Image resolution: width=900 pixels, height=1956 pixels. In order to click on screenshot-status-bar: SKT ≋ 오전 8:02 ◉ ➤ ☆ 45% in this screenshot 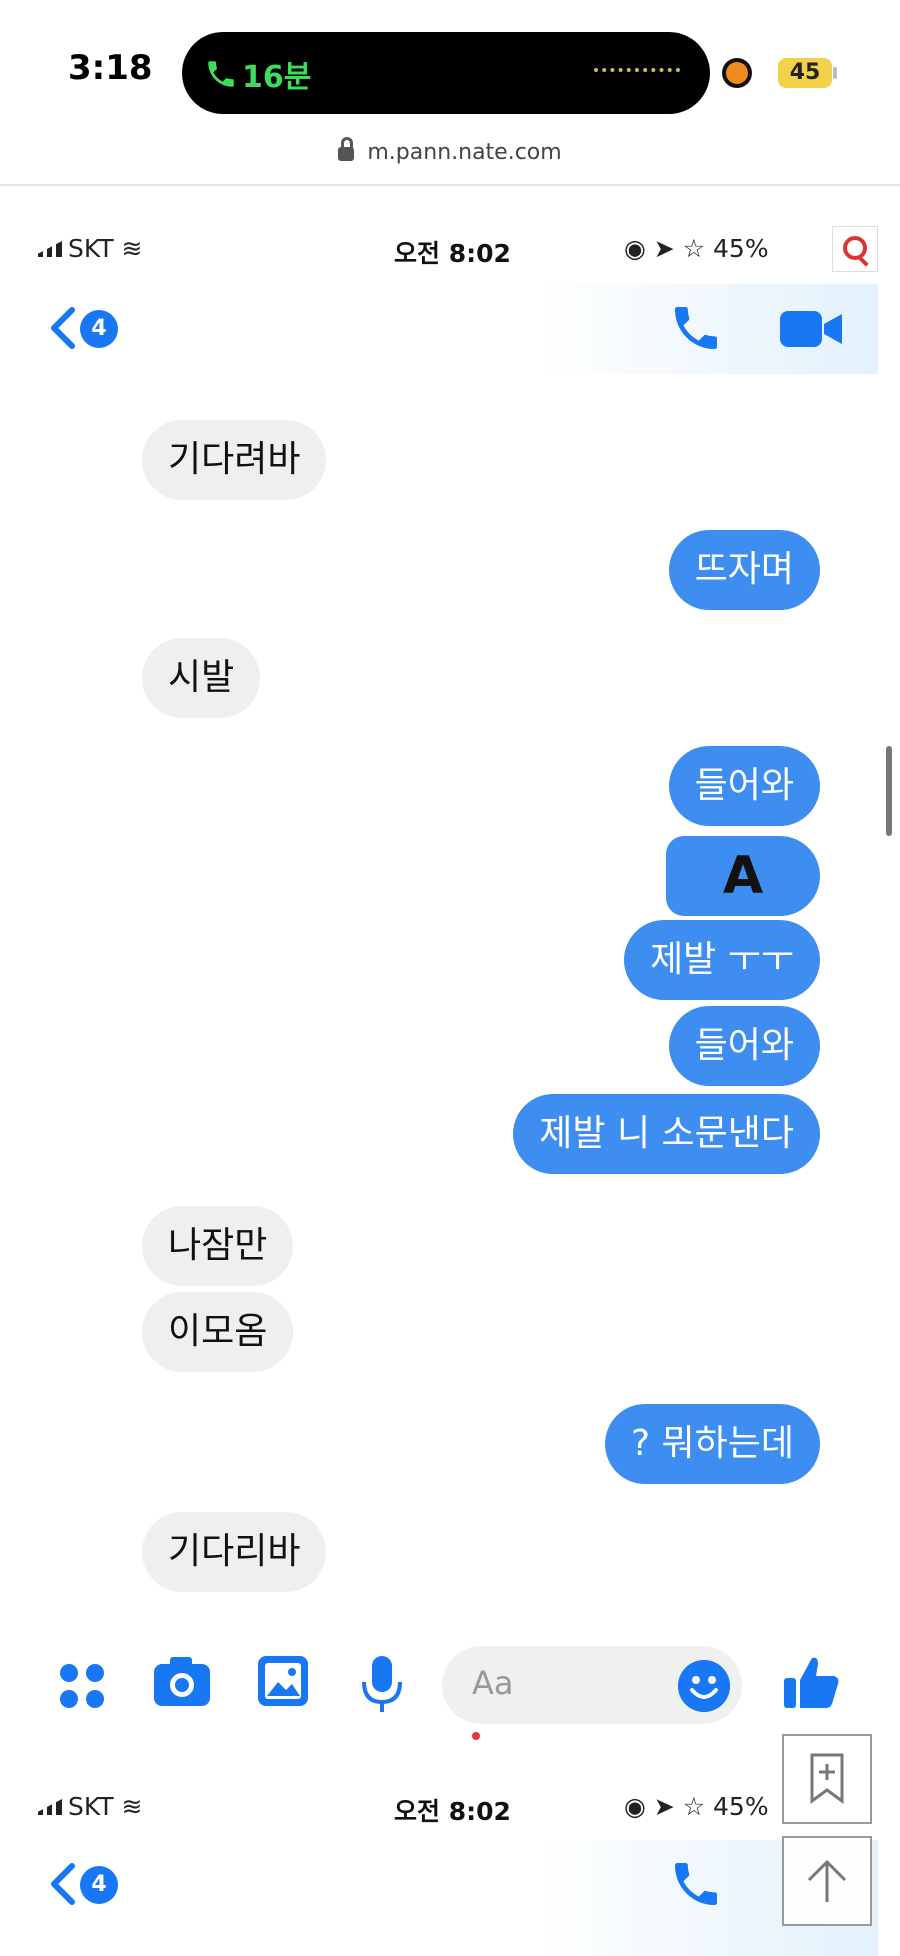, I will do `click(451, 252)`.